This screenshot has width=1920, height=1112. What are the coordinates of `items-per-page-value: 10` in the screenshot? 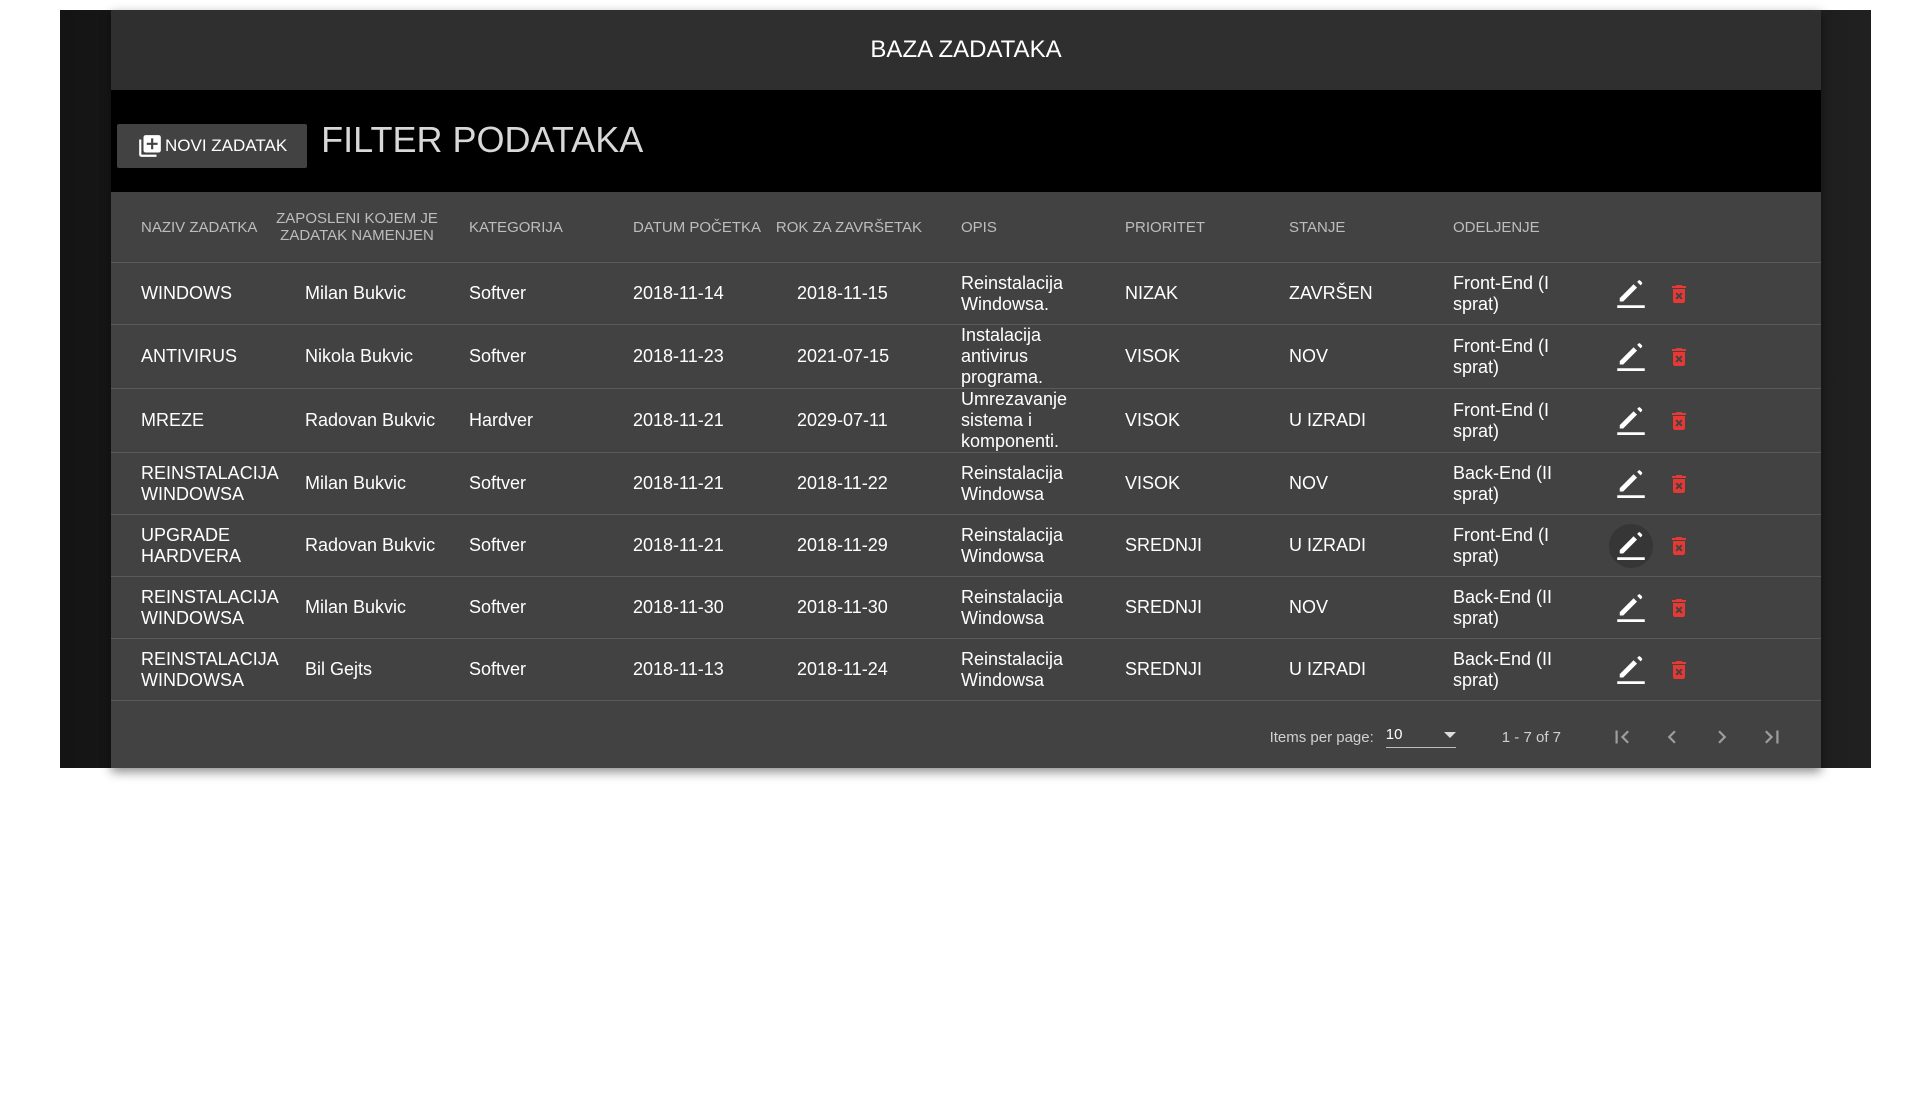 It's located at (1394, 734).